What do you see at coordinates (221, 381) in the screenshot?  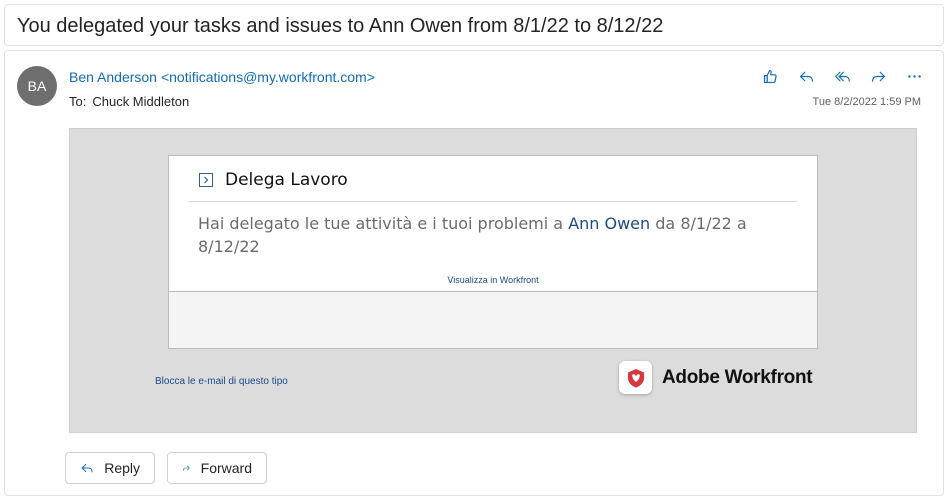 I see `block-emails-link: Blocca le e-mail di questo tipo` at bounding box center [221, 381].